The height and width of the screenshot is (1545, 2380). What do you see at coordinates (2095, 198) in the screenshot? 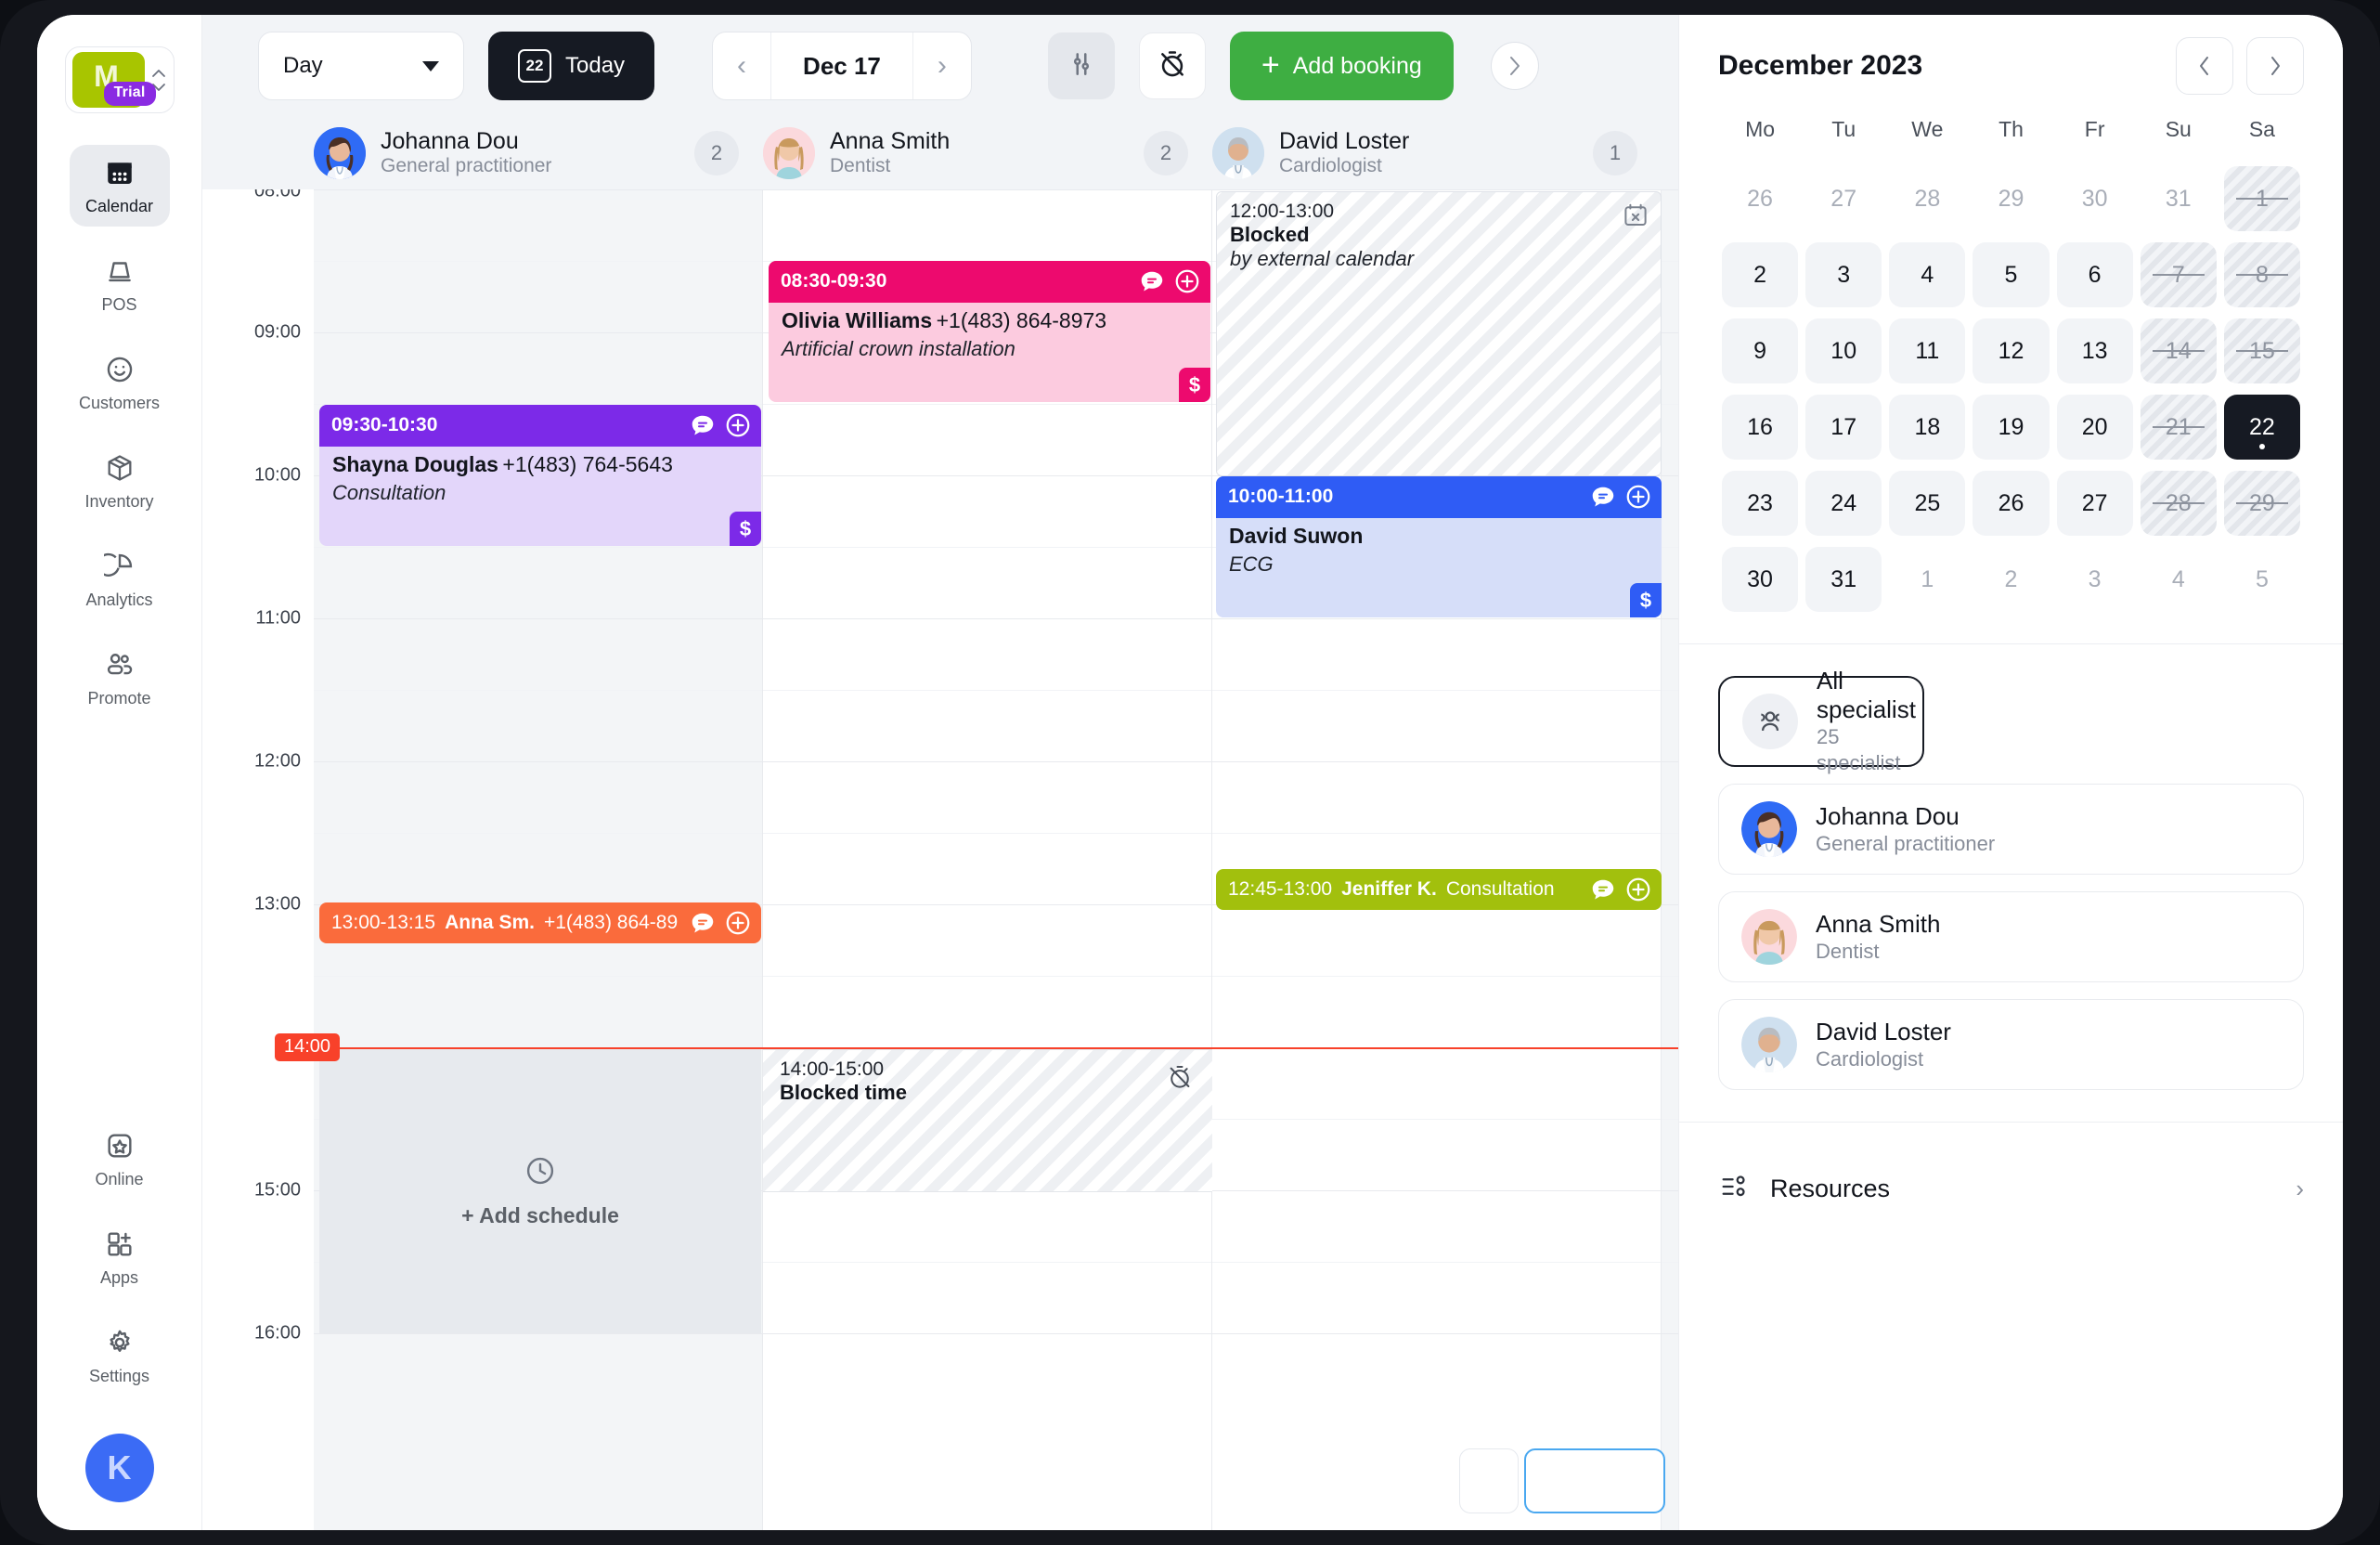
I see `calendar-day-outside: 30` at bounding box center [2095, 198].